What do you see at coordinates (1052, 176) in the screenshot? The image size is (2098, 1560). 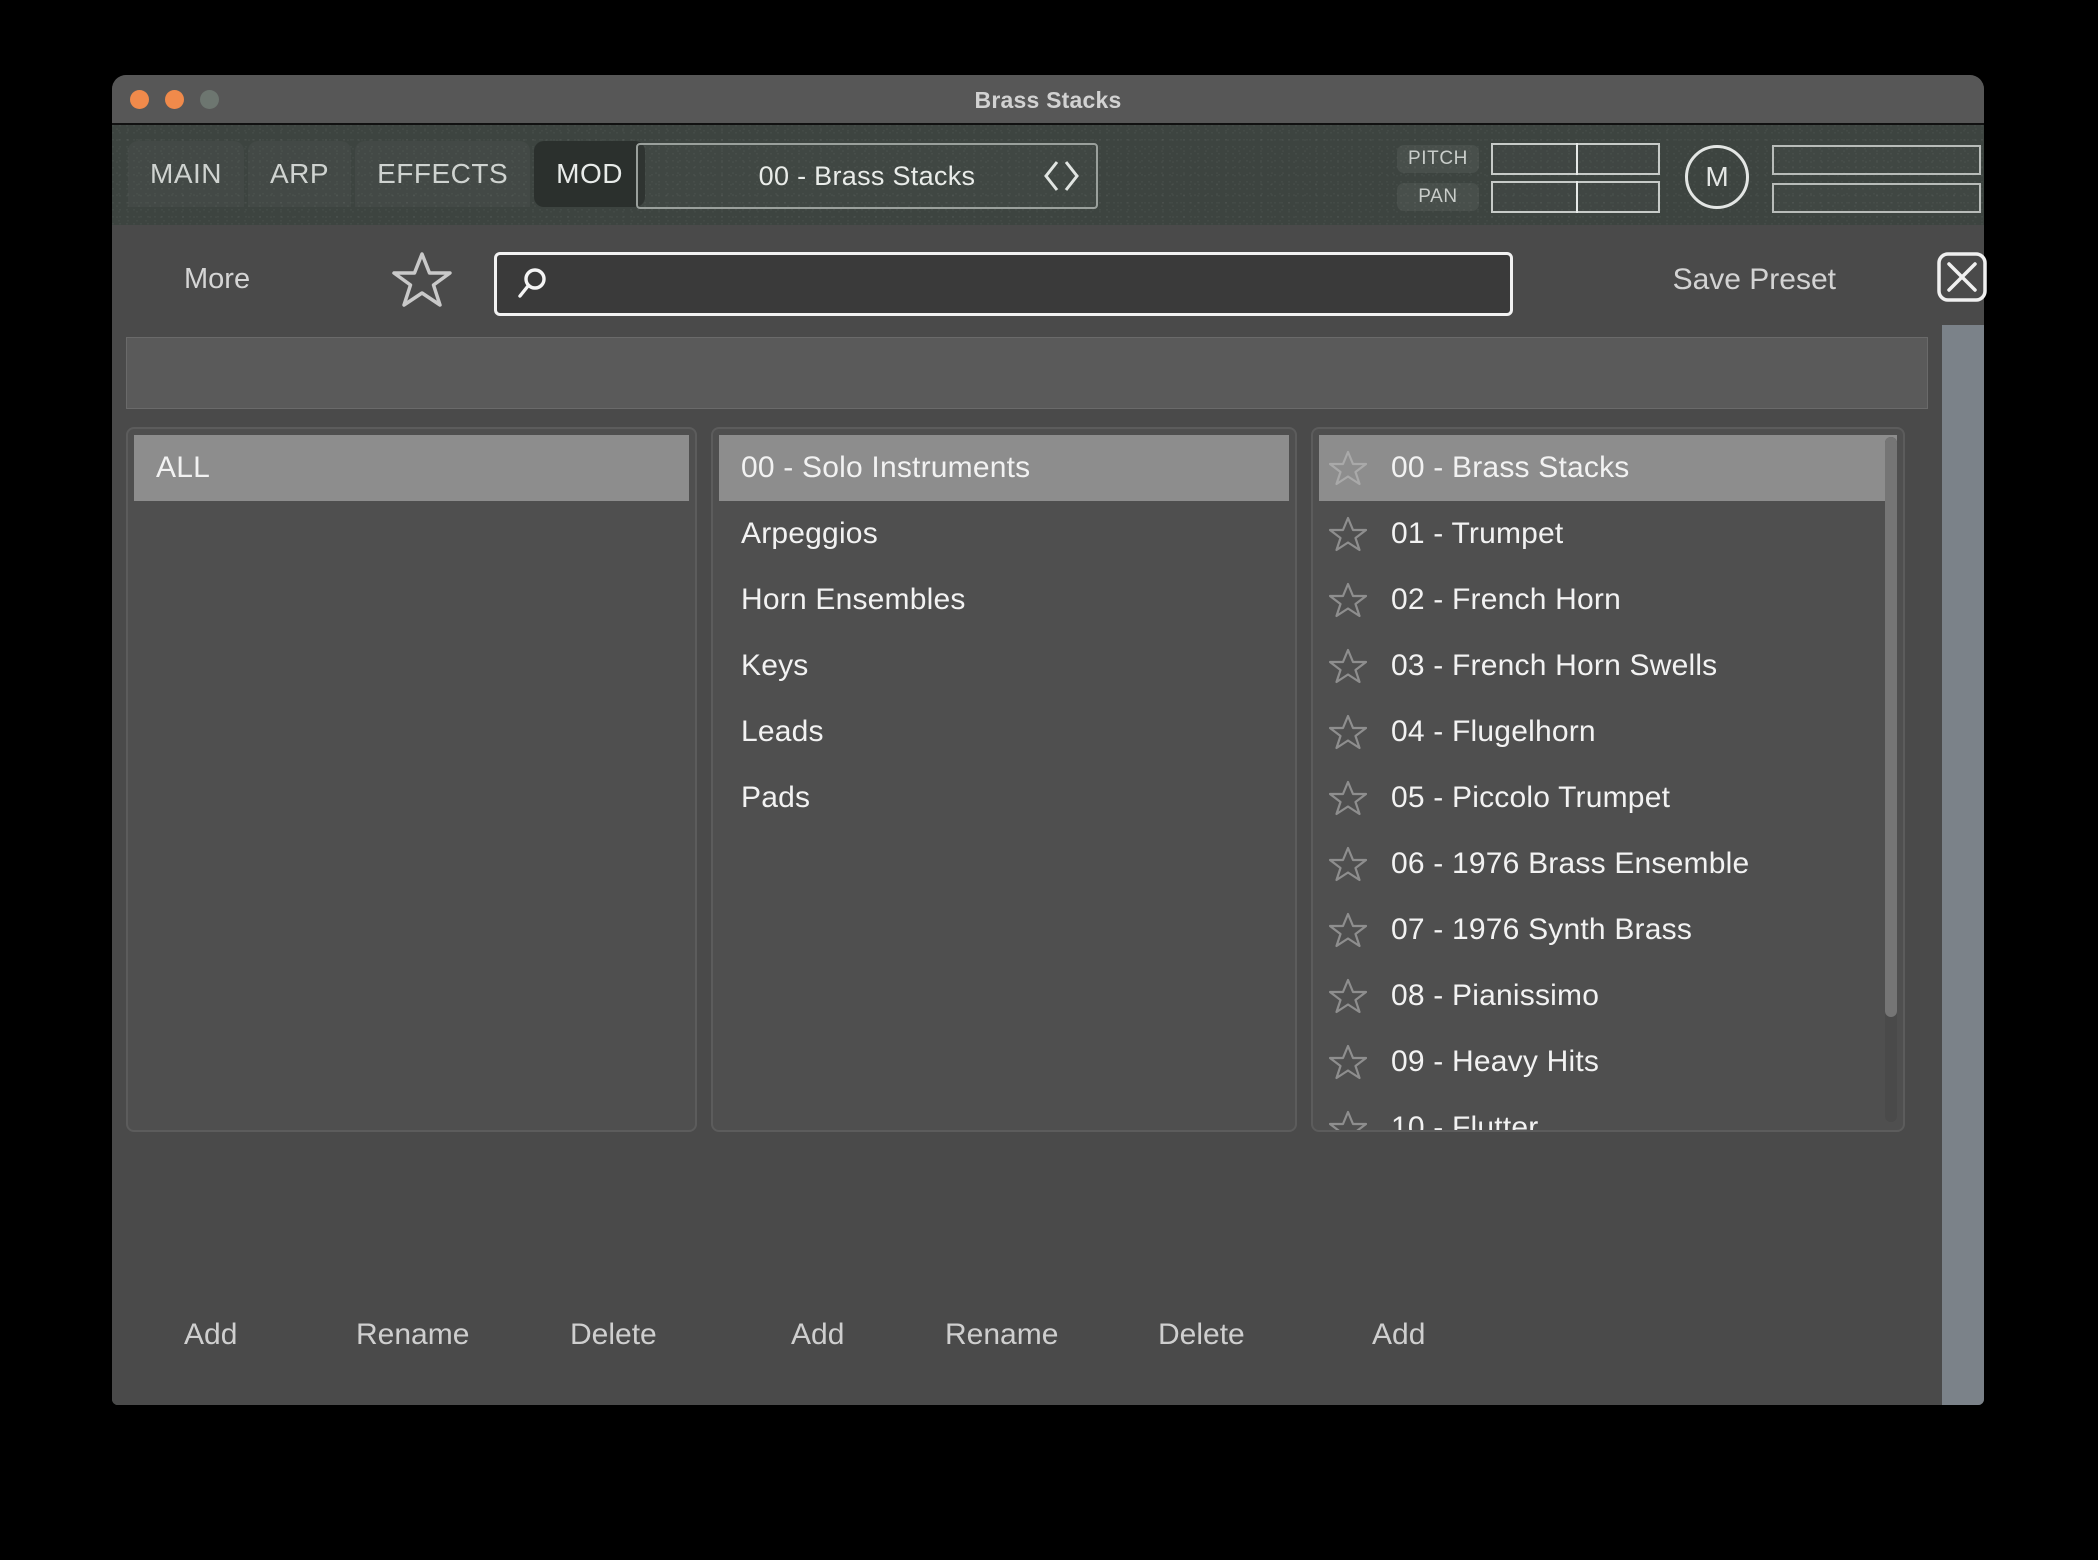 I see `chevron-left-icon` at bounding box center [1052, 176].